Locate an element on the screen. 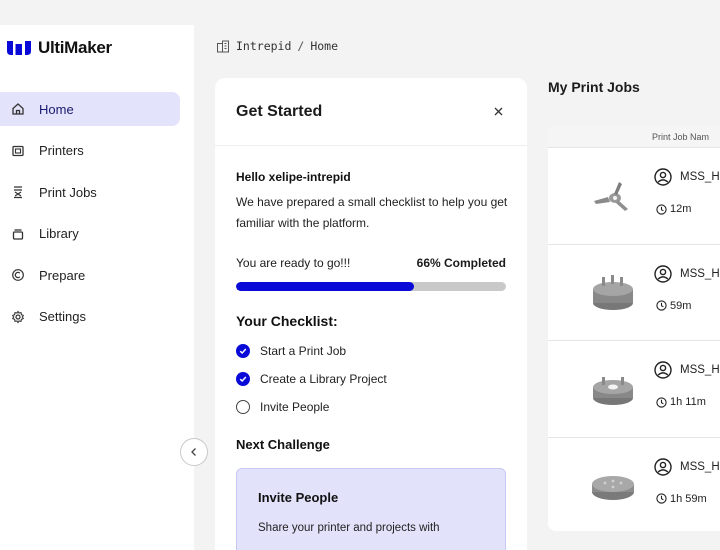  sidebar-item-printers: Printers is located at coordinates (90, 151).